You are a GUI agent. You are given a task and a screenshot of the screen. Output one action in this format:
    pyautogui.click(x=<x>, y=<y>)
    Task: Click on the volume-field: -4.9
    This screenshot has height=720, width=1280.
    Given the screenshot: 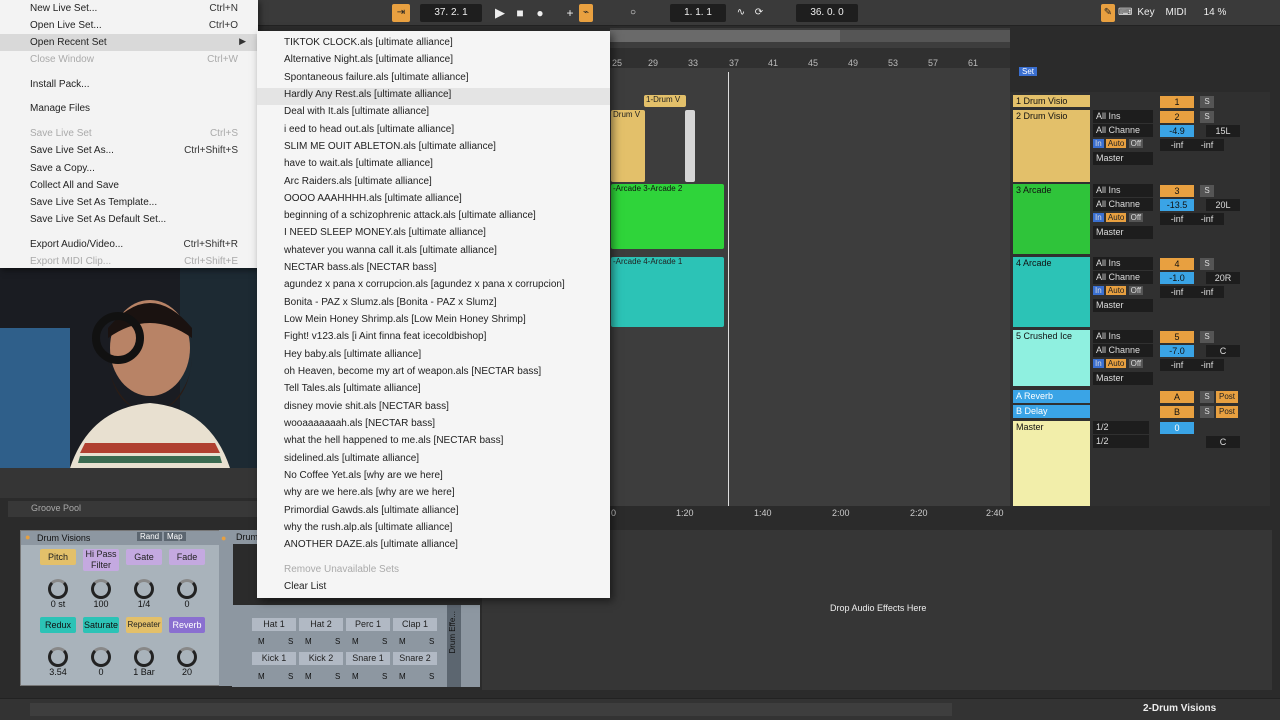 What is the action you would take?
    pyautogui.click(x=1177, y=131)
    